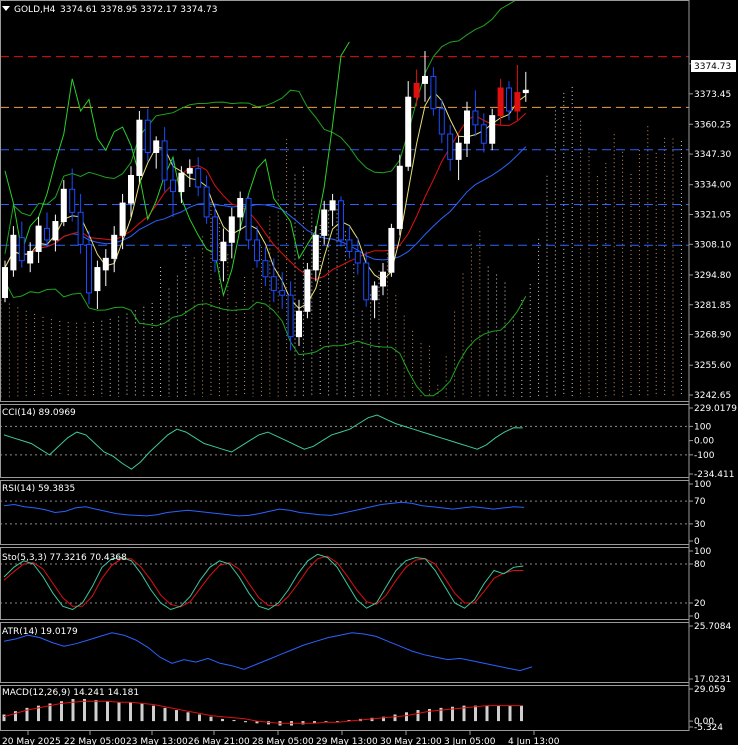 The width and height of the screenshot is (738, 745). What do you see at coordinates (708, 728) in the screenshot?
I see `macd-tick-label: -5.324` at bounding box center [708, 728].